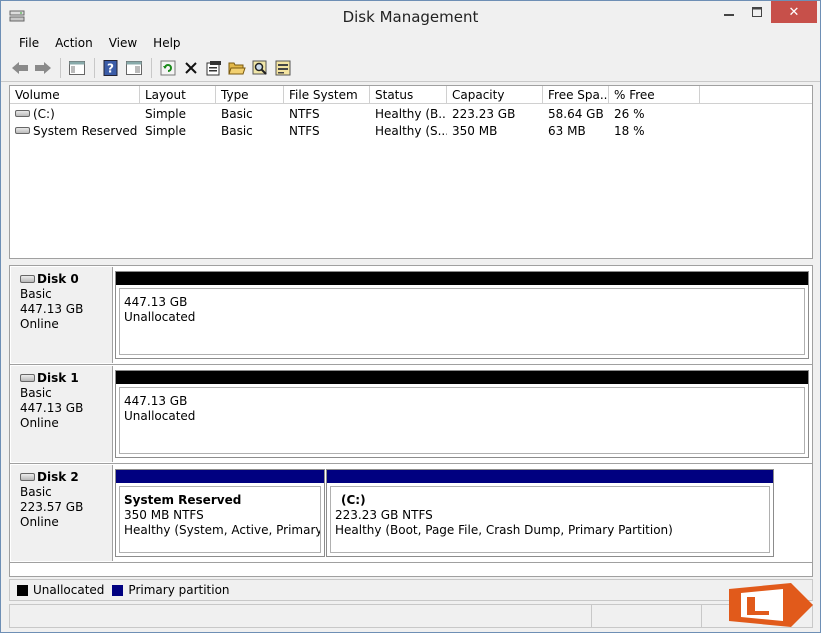 The height and width of the screenshot is (633, 821). Describe the element at coordinates (729, 12) in the screenshot. I see `minimize-button` at that location.